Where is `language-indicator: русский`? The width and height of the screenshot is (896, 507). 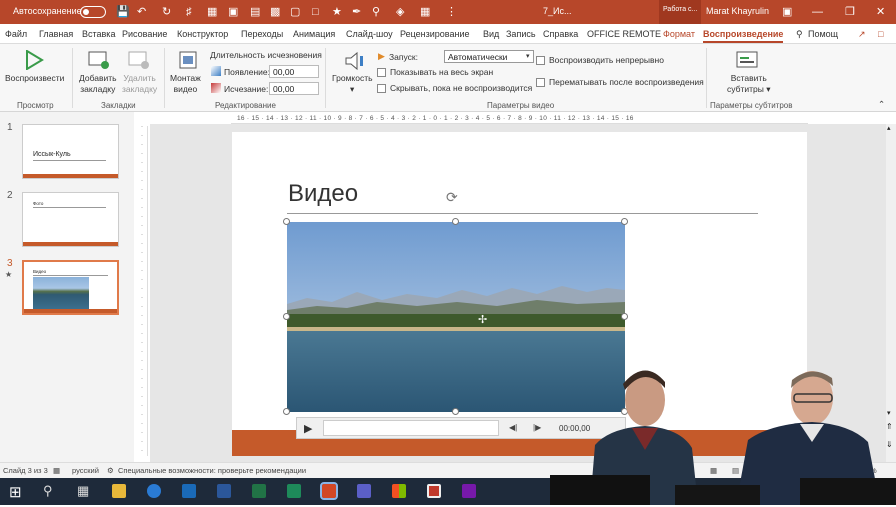
language-indicator: русский is located at coordinates (85, 470).